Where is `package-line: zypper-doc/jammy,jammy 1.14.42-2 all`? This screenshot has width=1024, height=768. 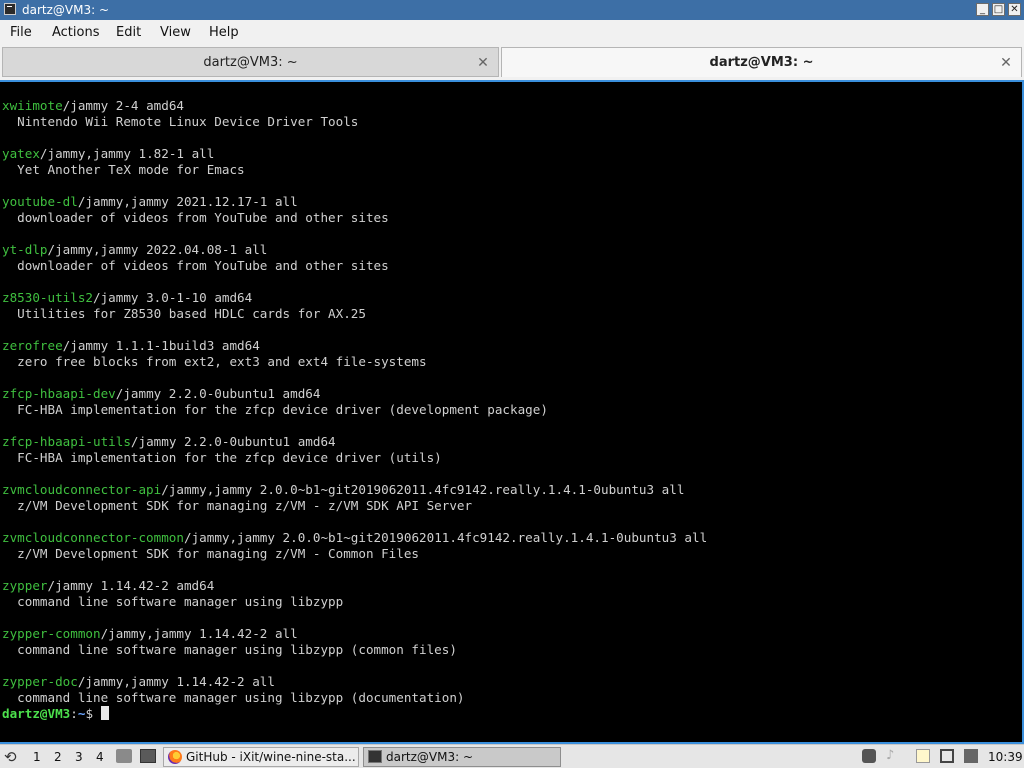
package-line: zypper-doc/jammy,jammy 1.14.42-2 all is located at coordinates (138, 682).